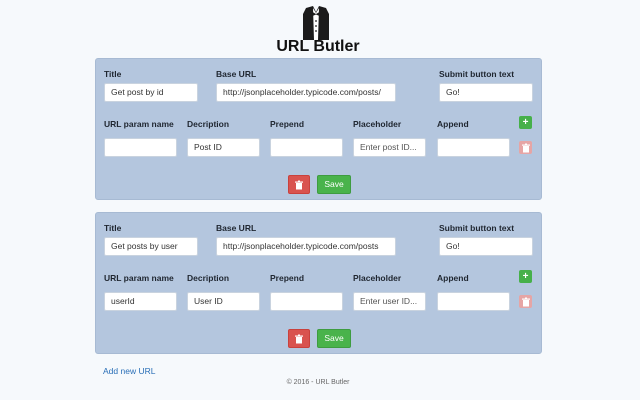  What do you see at coordinates (223, 147) in the screenshot?
I see `param-description-input: Post ID` at bounding box center [223, 147].